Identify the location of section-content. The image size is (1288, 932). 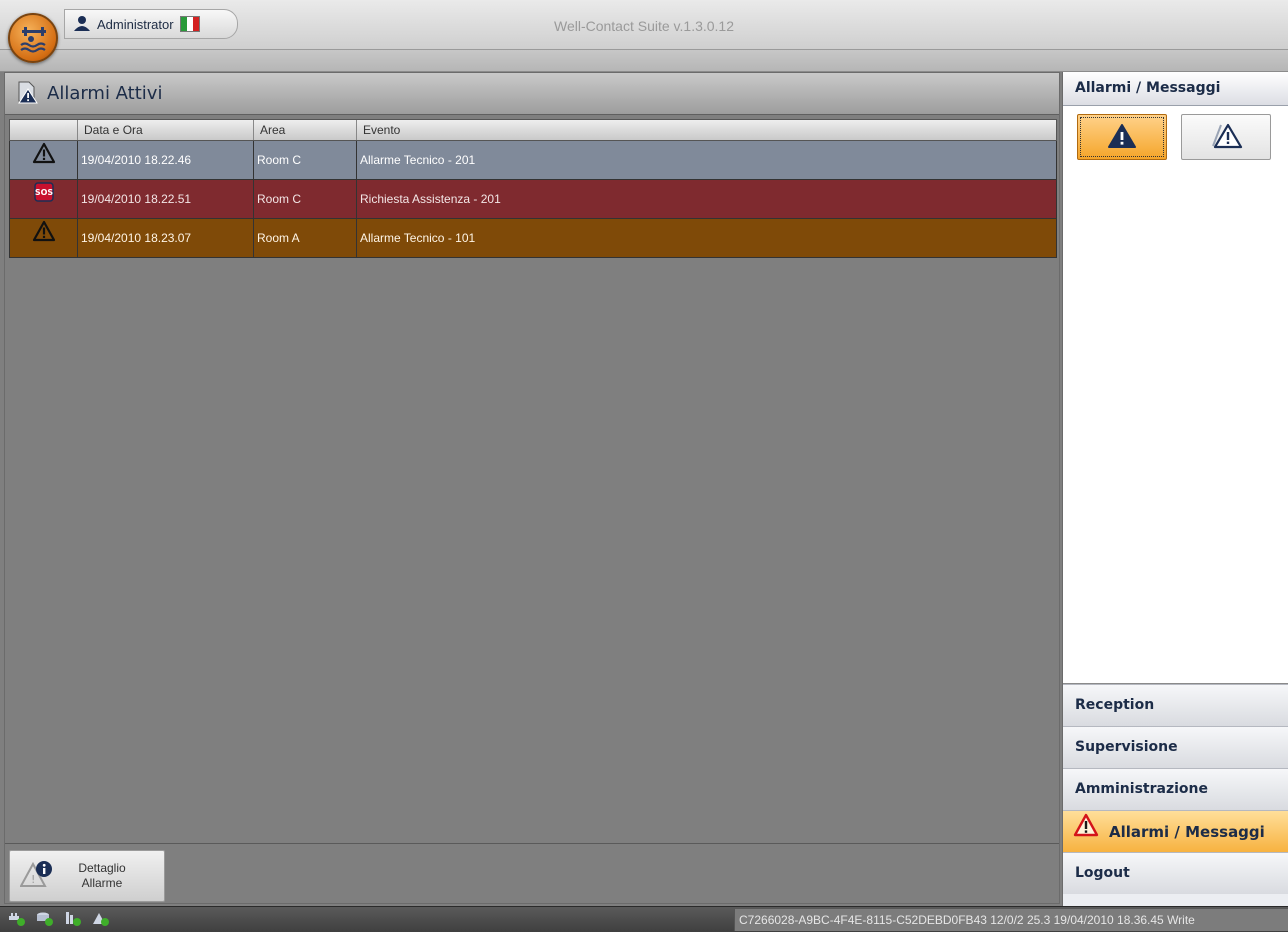
(1175, 395).